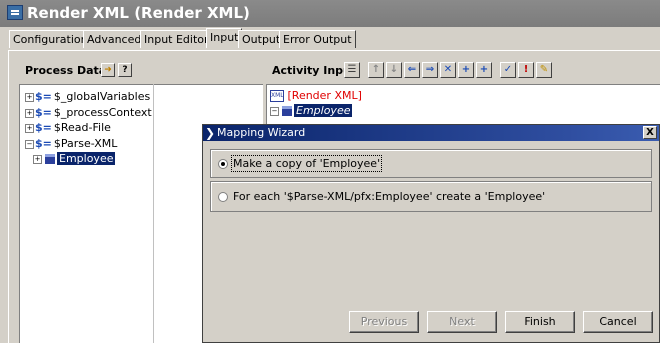  I want to click on tree-item-global-variables: + $= $_globalVariables, so click(87, 96).